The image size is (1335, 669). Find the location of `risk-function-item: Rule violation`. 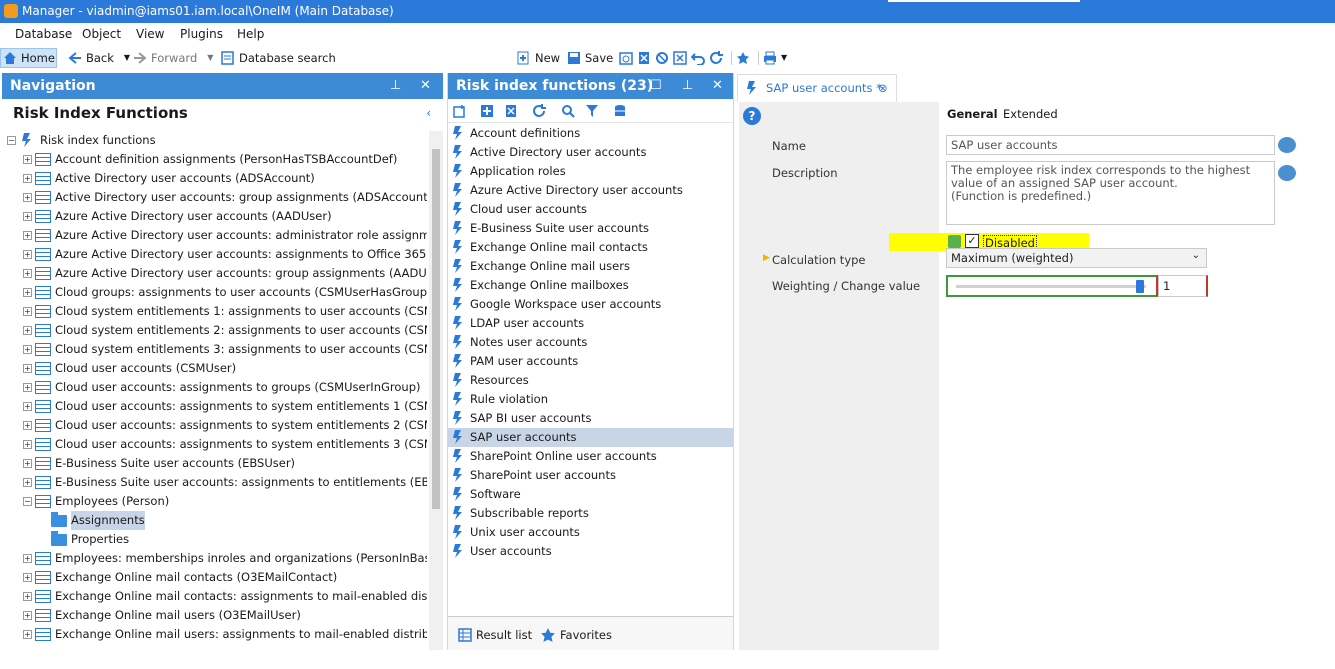

risk-function-item: Rule violation is located at coordinates (590, 399).